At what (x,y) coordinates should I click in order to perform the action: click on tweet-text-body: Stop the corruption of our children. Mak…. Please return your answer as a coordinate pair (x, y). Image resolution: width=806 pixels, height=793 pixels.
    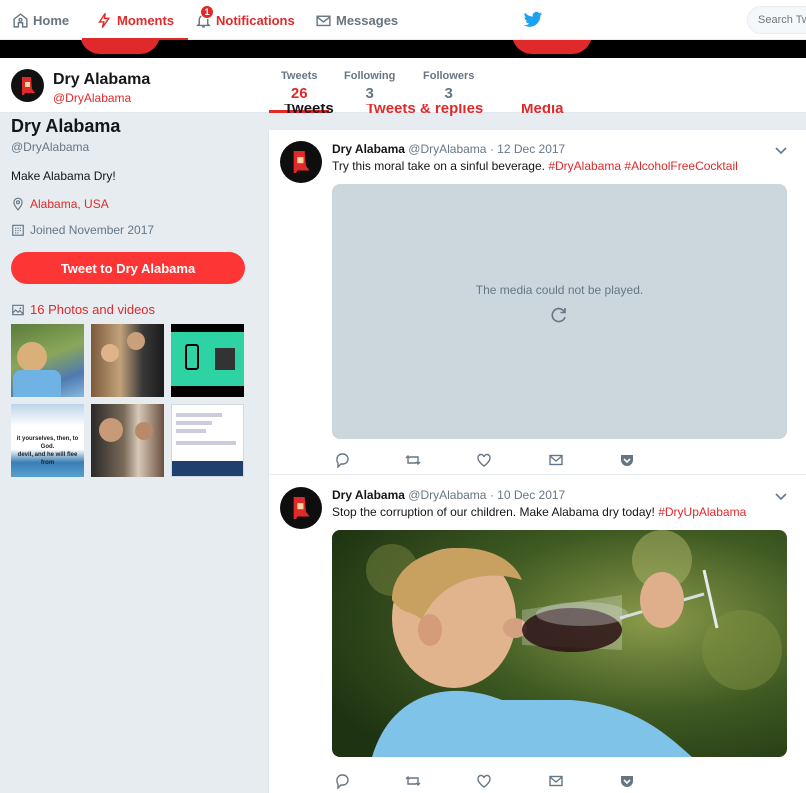
    Looking at the image, I should click on (493, 512).